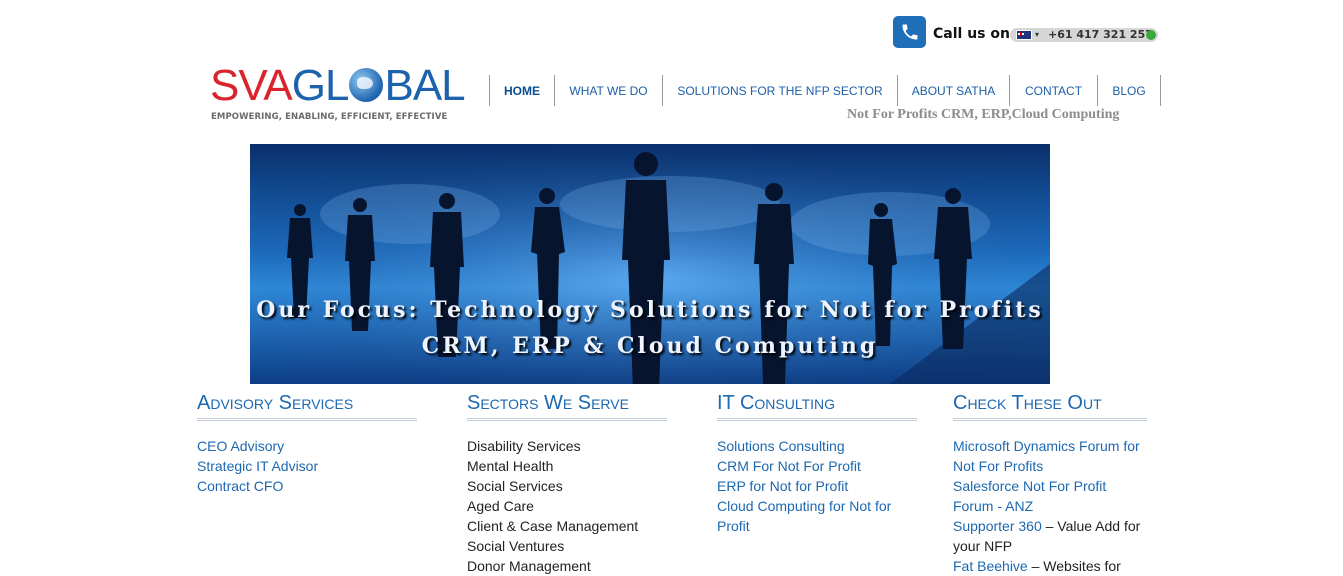 Image resolution: width=1343 pixels, height=576 pixels. Describe the element at coordinates (971, 34) in the screenshot. I see `call-us-label: Call us on` at that location.